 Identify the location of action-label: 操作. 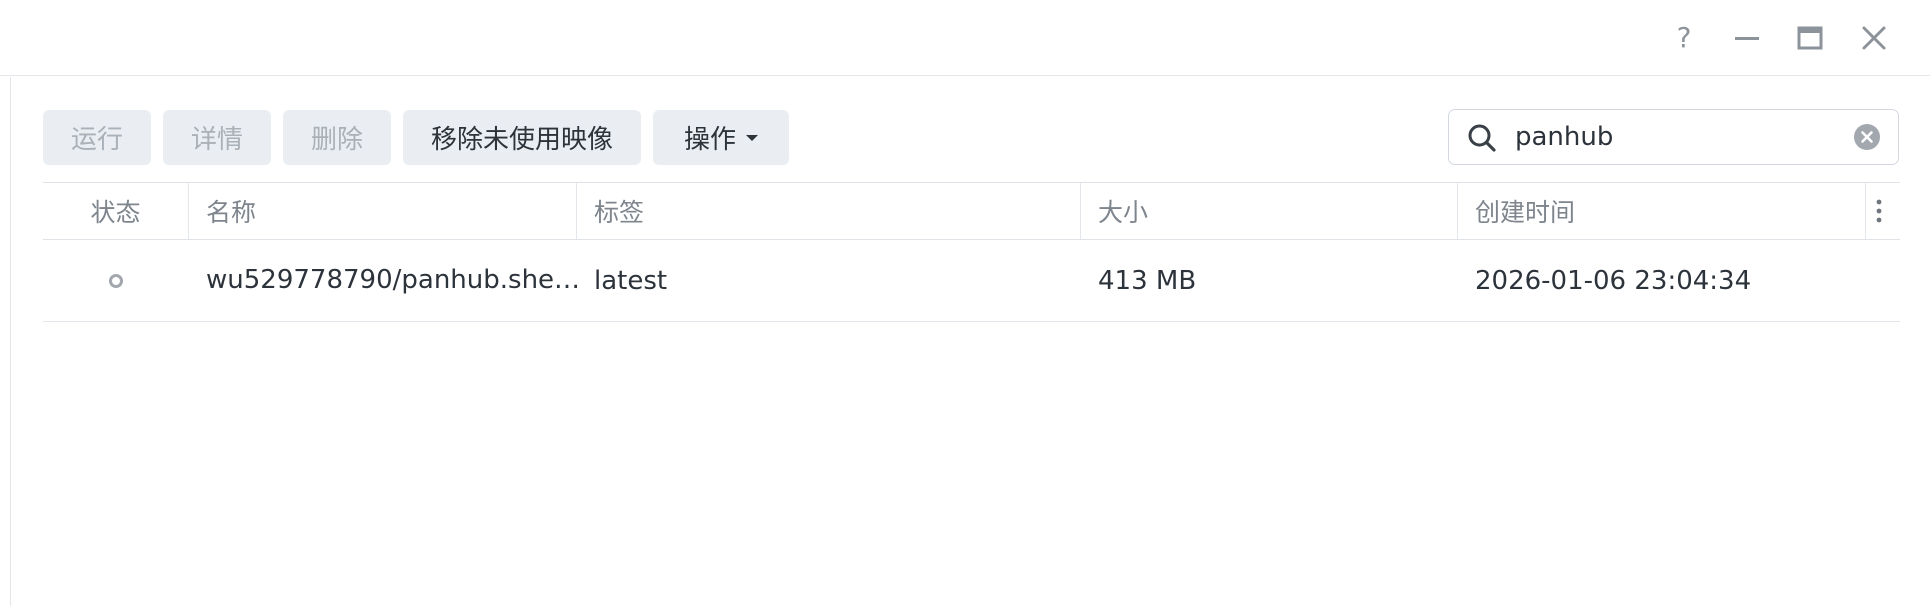
(709, 140).